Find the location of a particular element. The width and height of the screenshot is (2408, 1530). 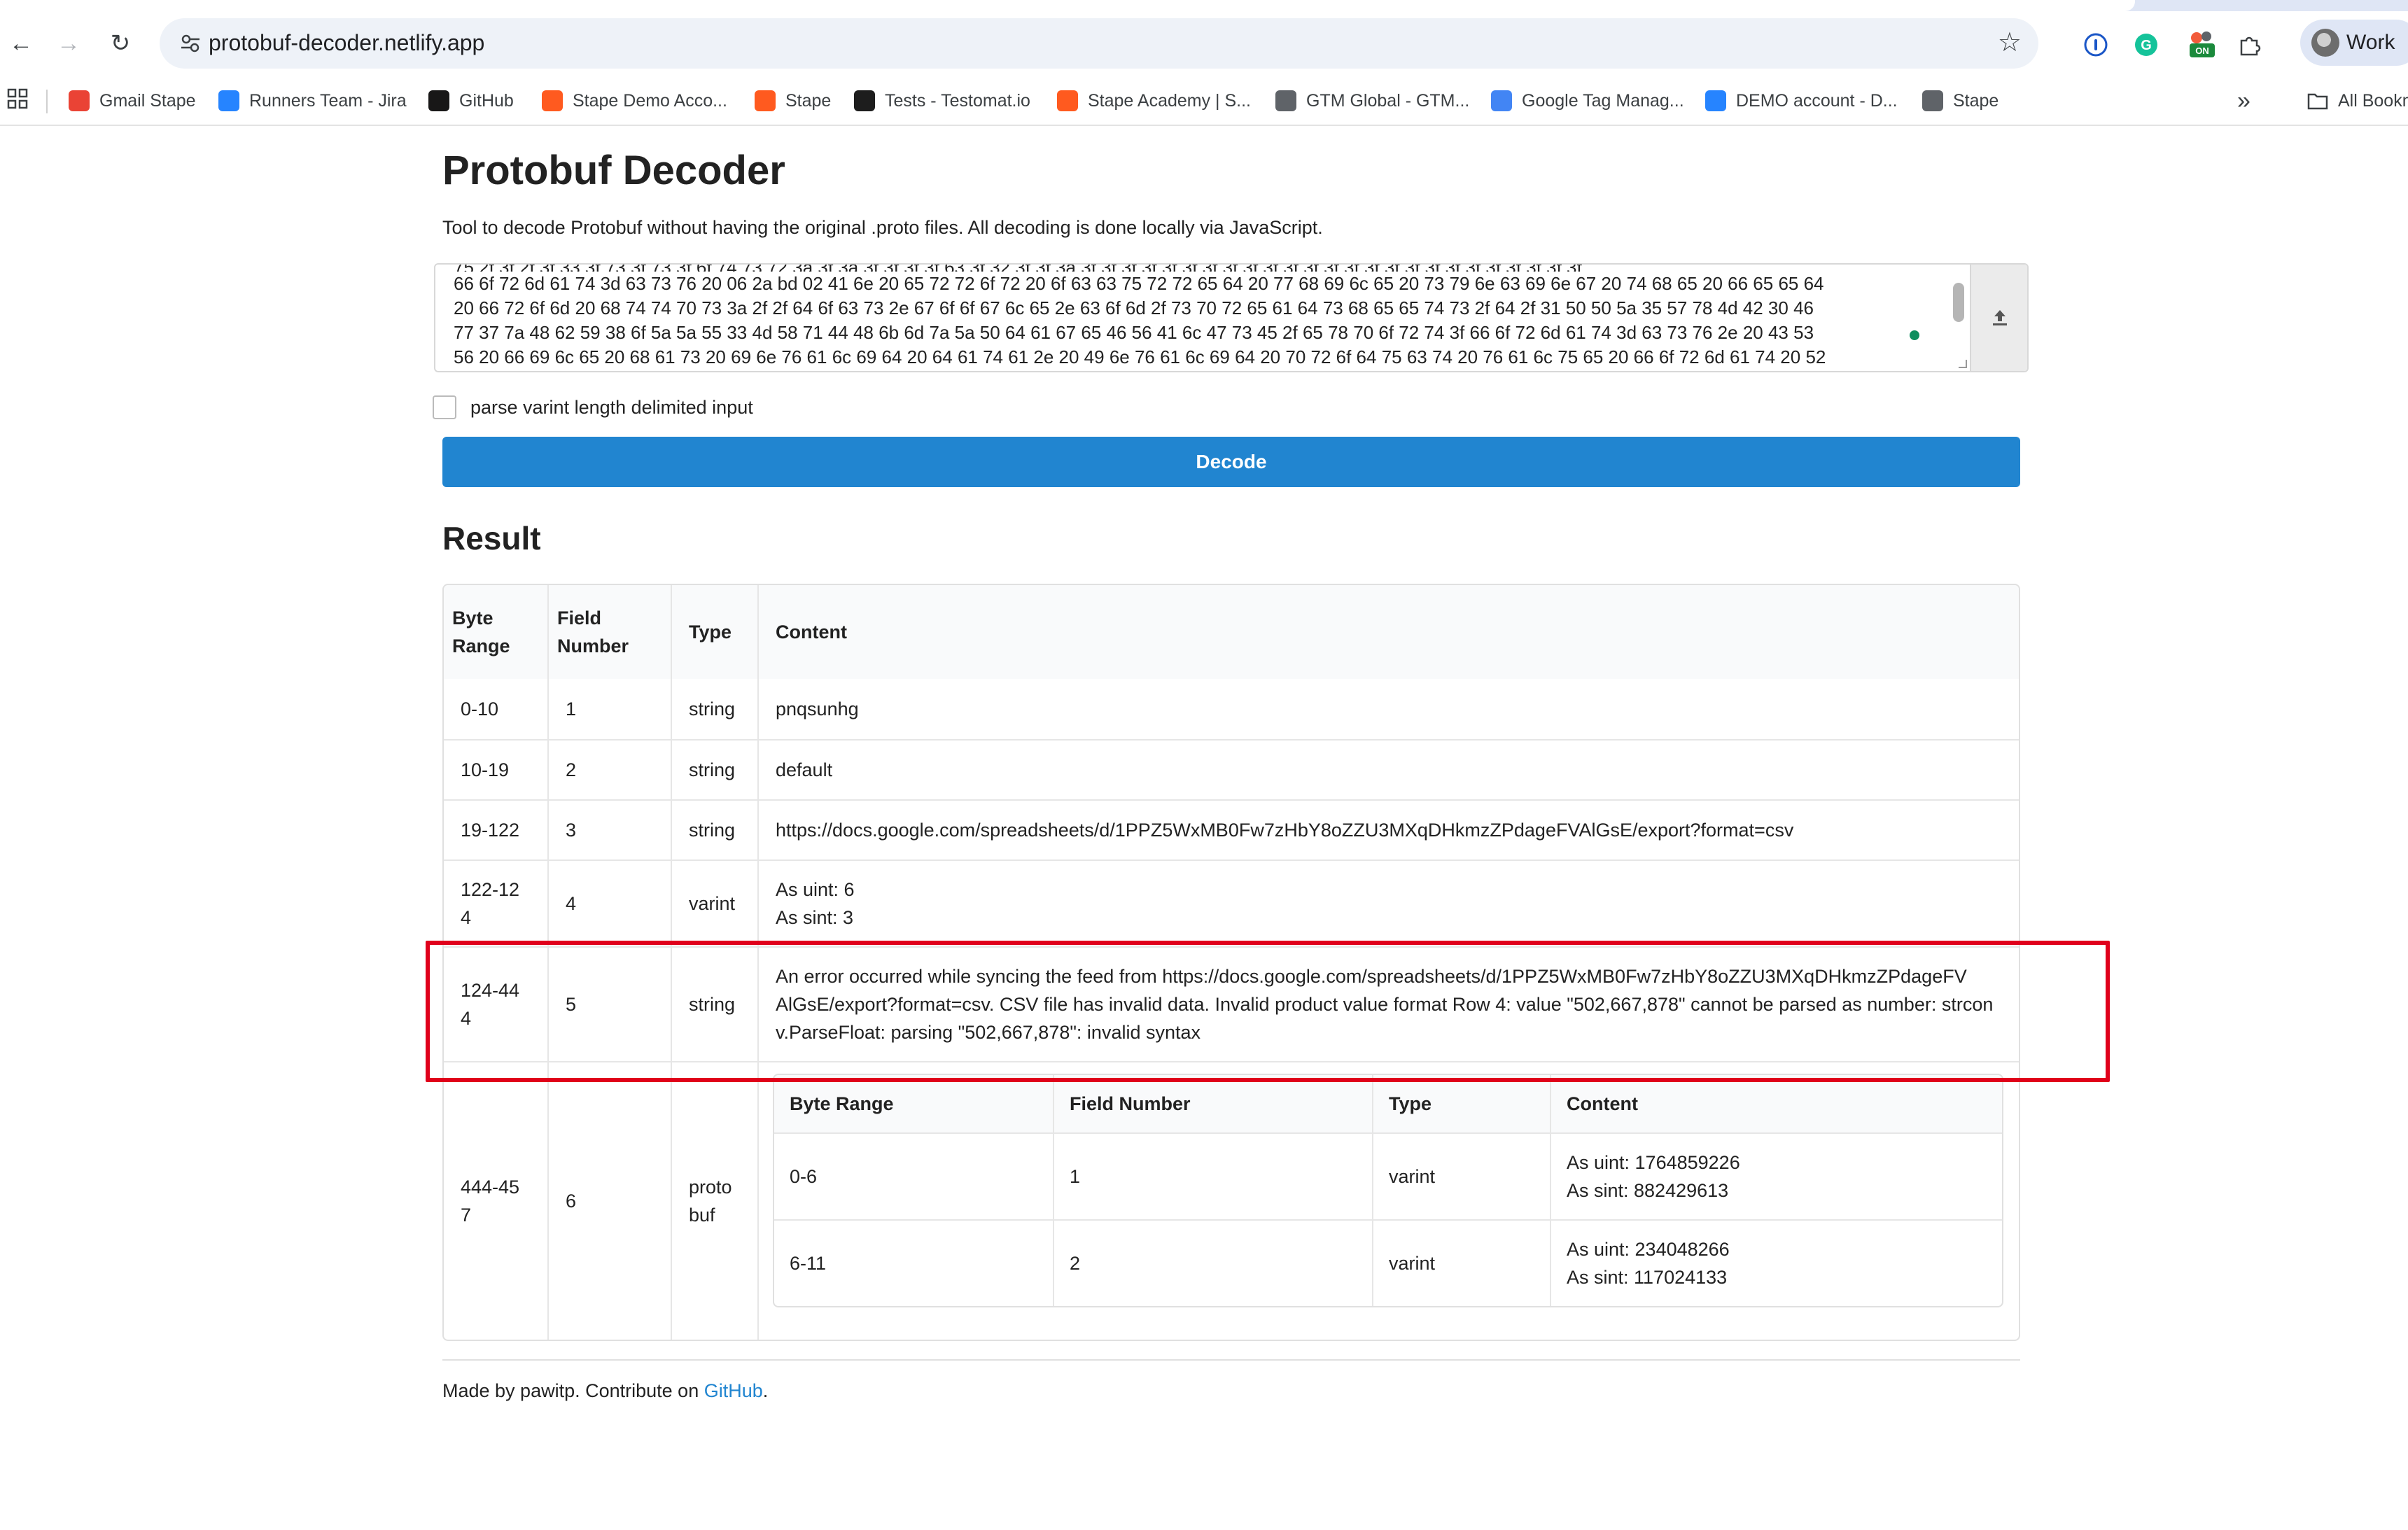

byte-range-cell-line: 10-19 is located at coordinates (485, 770).